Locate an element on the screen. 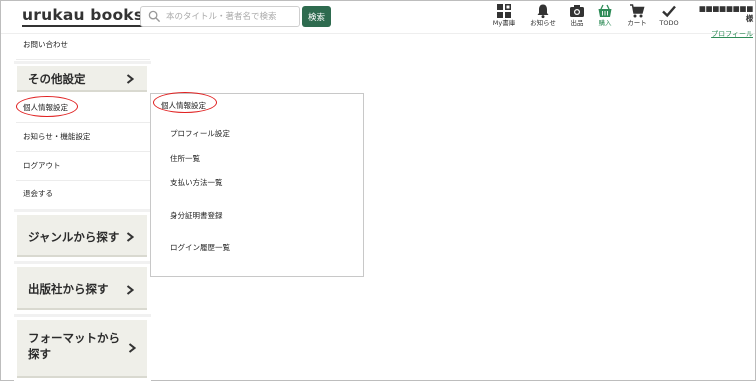 Image resolution: width=756 pixels, height=381 pixels. nav-todo: TODO is located at coordinates (669, 17).